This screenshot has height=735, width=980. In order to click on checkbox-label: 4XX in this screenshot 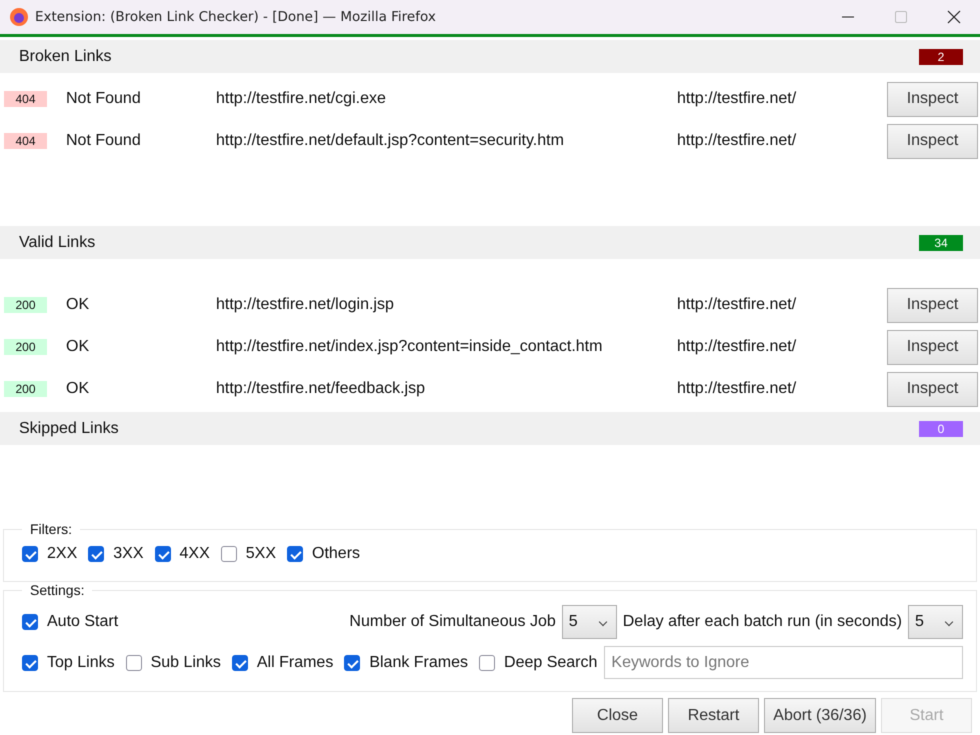, I will do `click(195, 554)`.